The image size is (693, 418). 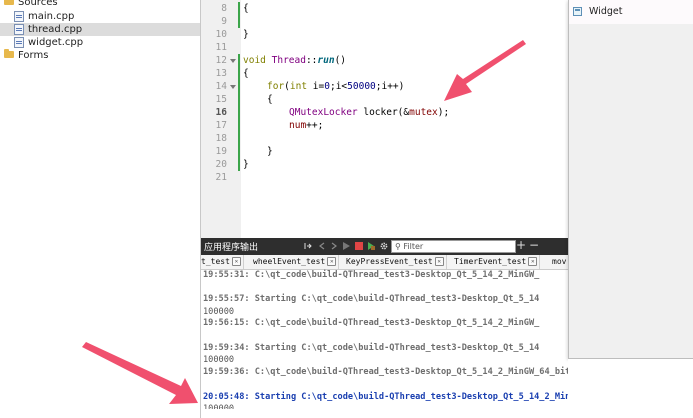 I want to click on line-number: 13, so click(x=221, y=73).